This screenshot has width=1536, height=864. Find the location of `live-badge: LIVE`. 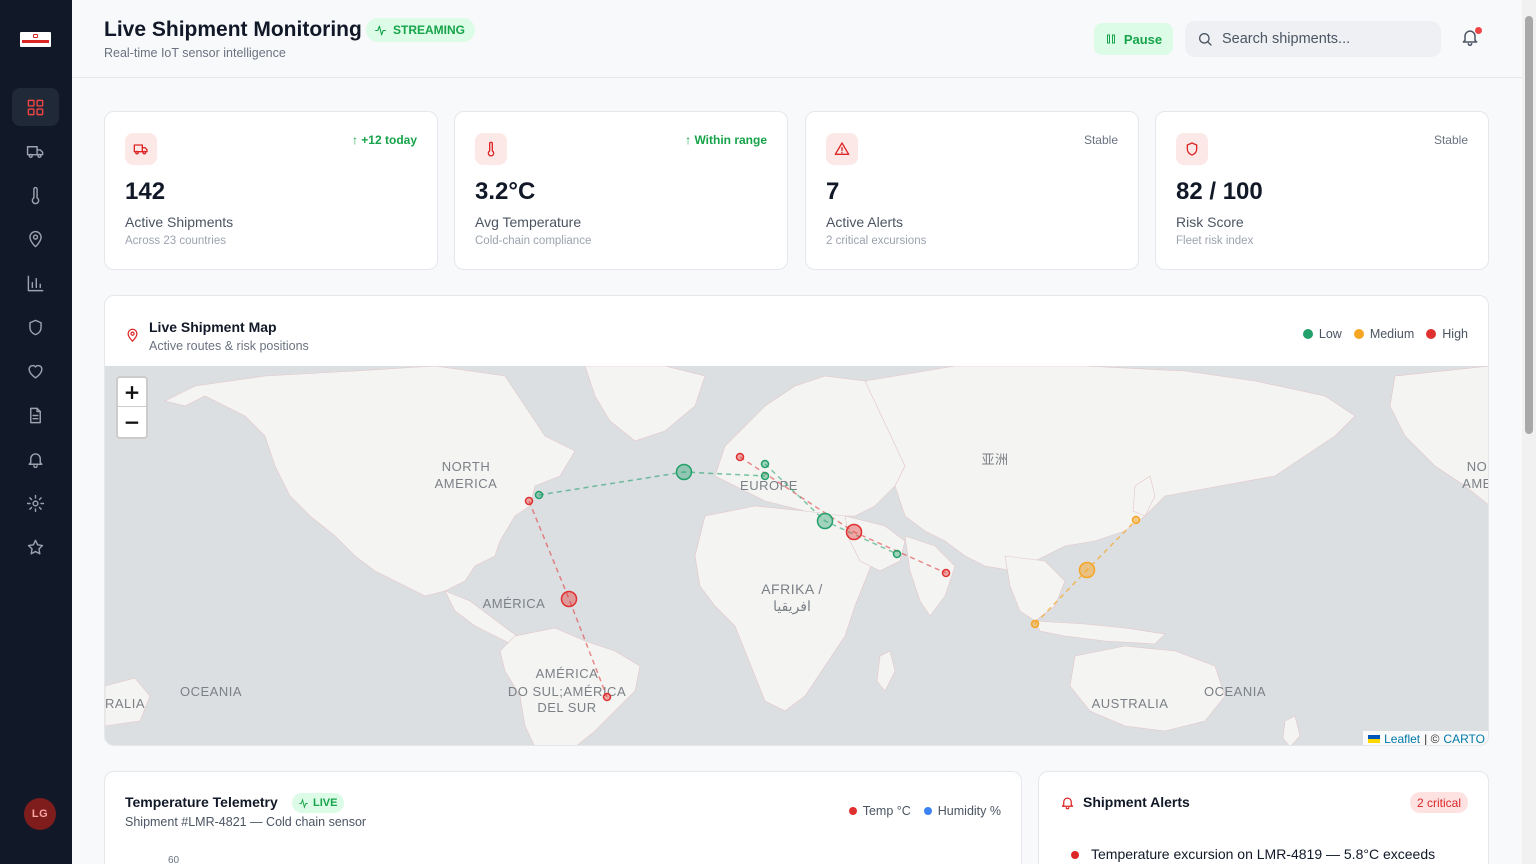

live-badge: LIVE is located at coordinates (318, 803).